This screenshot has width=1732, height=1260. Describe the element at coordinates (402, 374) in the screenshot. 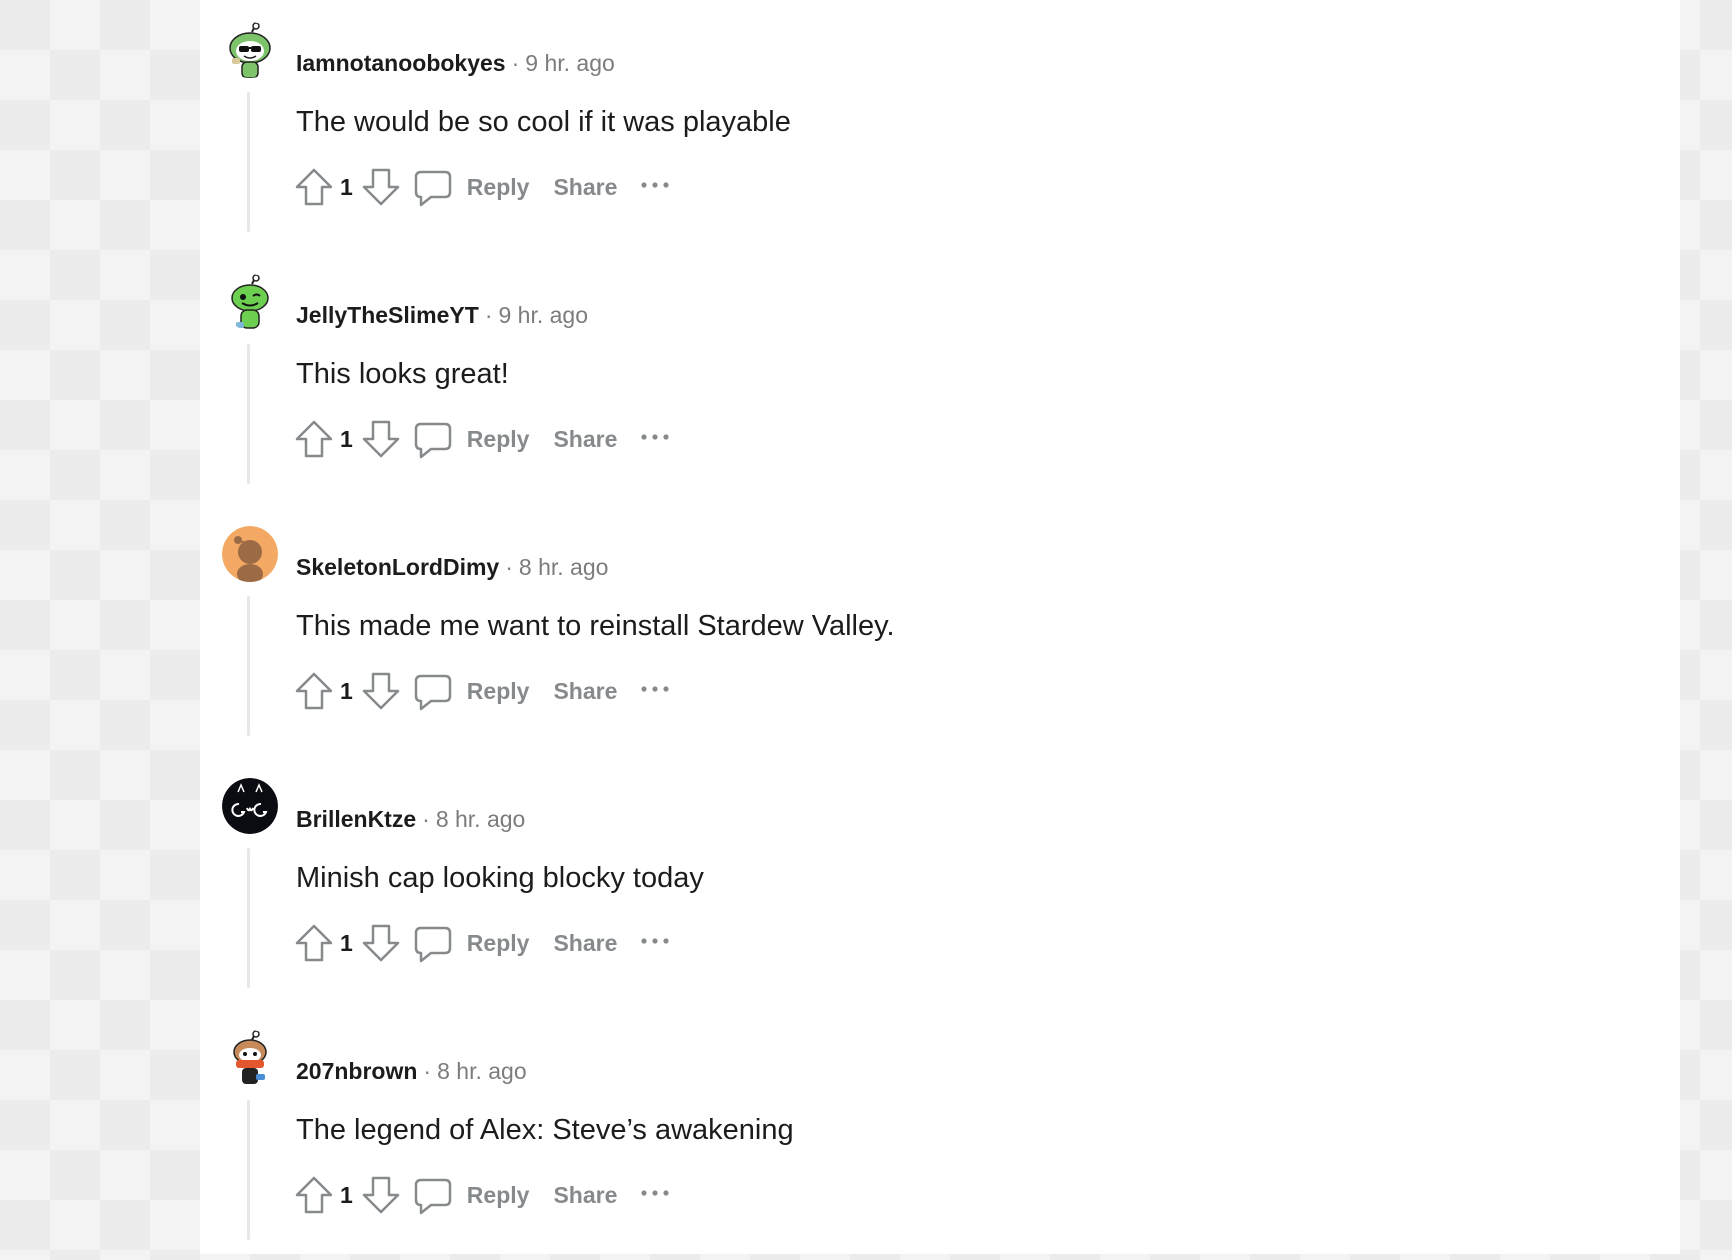

I see `comment-text: This looks great!` at that location.